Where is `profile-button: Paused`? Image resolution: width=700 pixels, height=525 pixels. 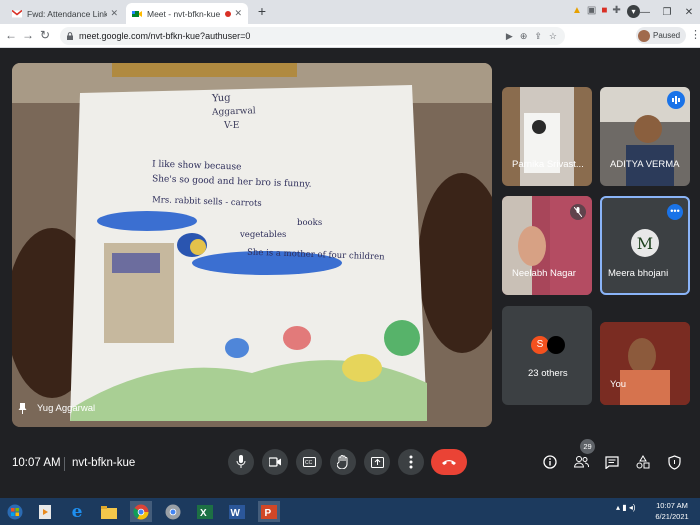
profile-button: Paused is located at coordinates (661, 35).